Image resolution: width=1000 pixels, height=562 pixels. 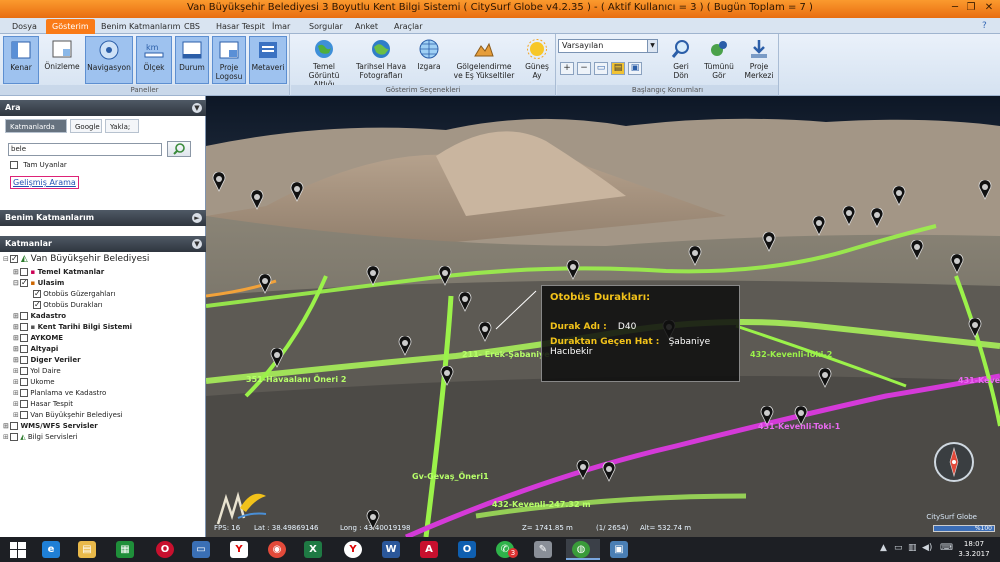 I want to click on tab-sorgular: Sorgular, so click(x=326, y=26).